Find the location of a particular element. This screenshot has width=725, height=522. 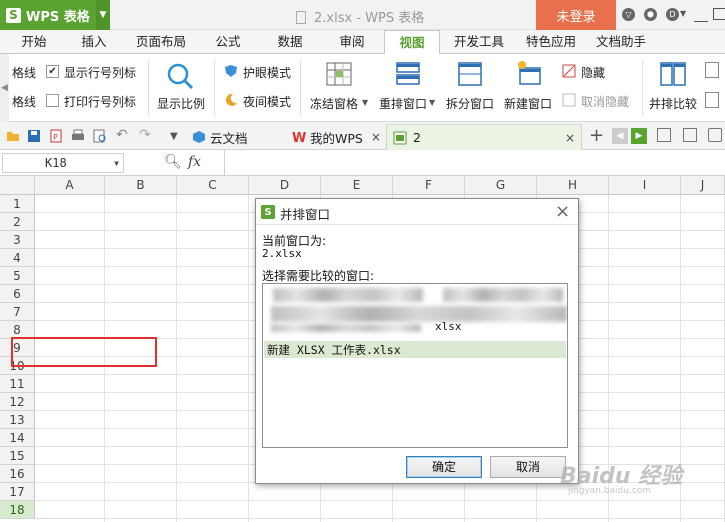

show-headers-checkbox: ✔ is located at coordinates (52, 71).